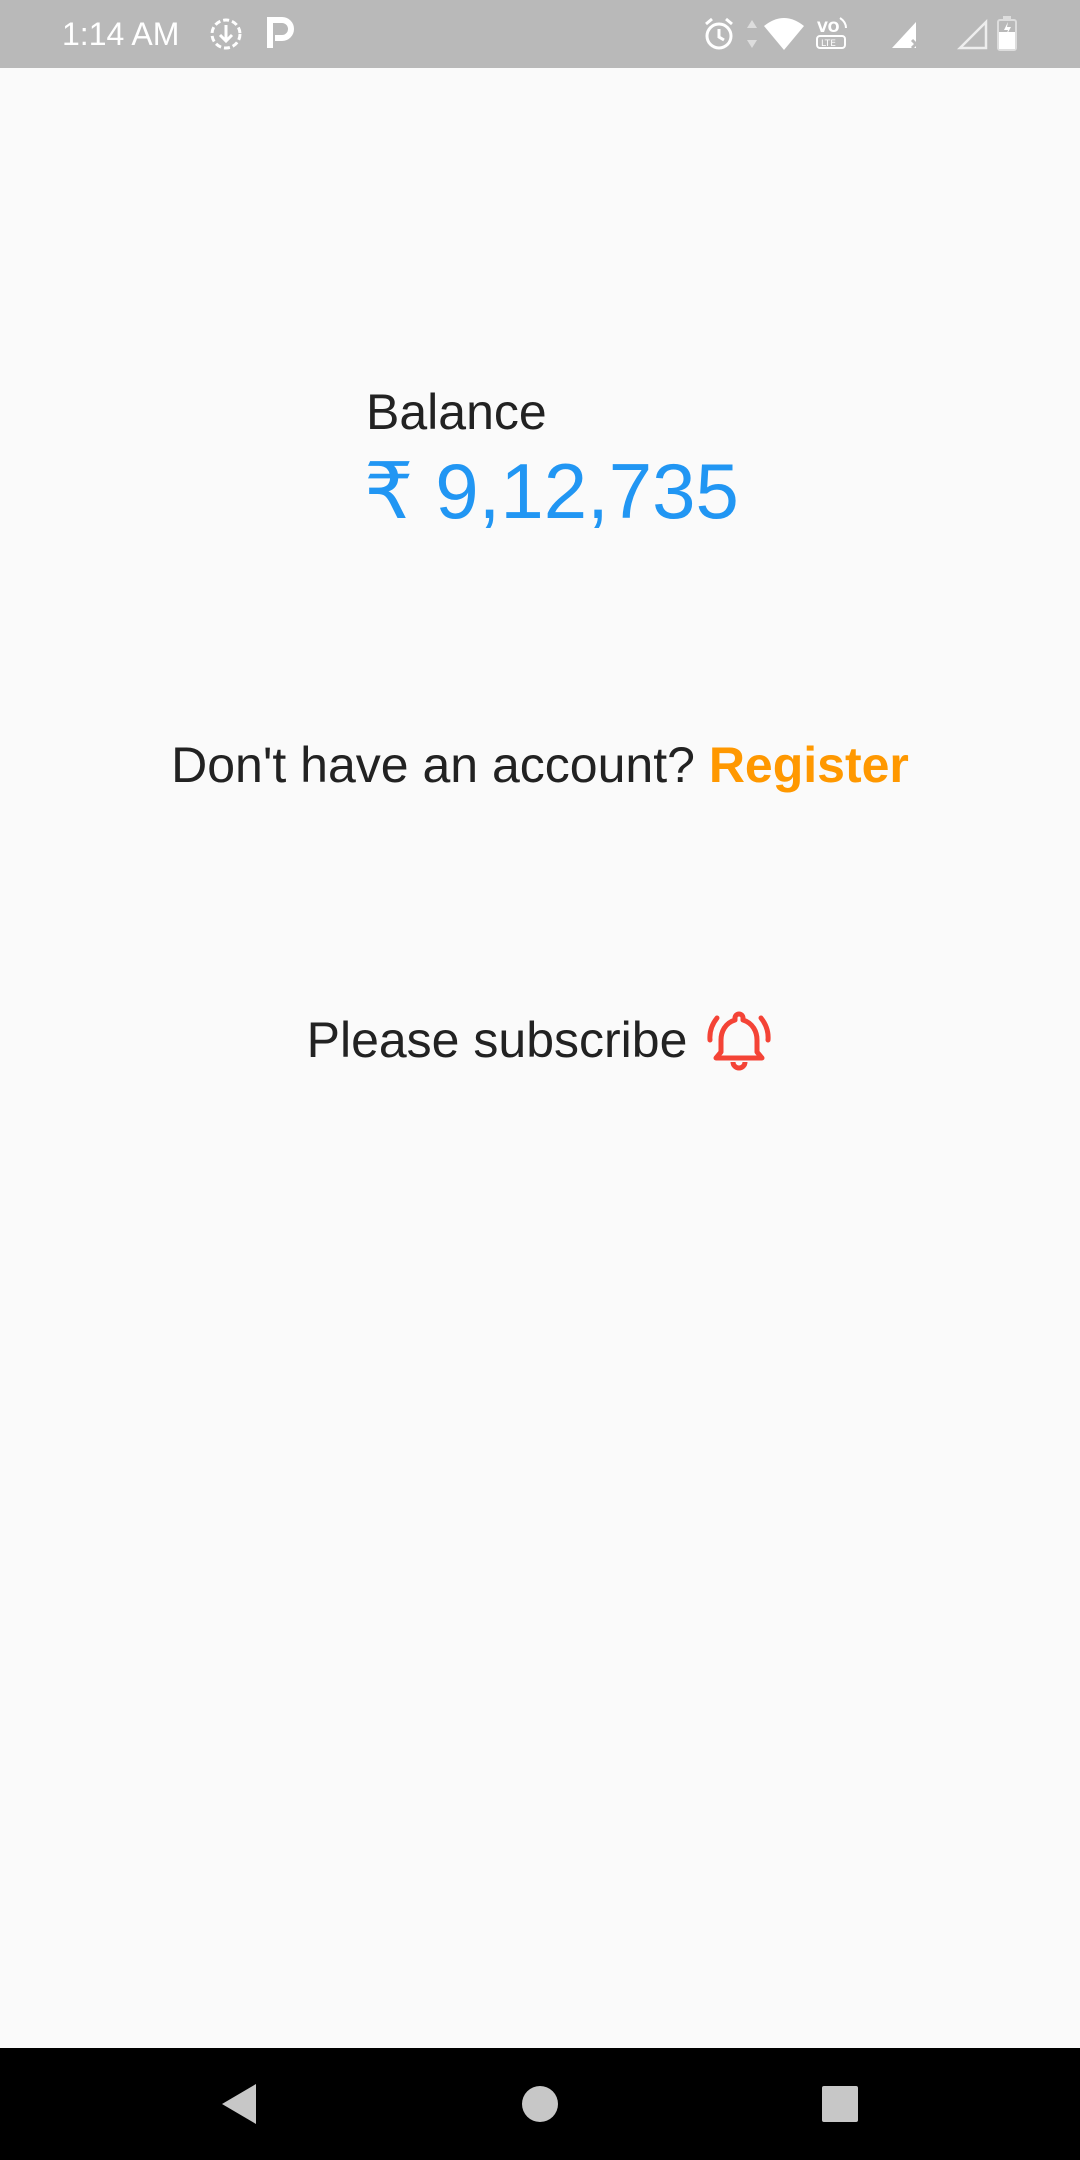  What do you see at coordinates (840, 2104) in the screenshot?
I see `recents-icon` at bounding box center [840, 2104].